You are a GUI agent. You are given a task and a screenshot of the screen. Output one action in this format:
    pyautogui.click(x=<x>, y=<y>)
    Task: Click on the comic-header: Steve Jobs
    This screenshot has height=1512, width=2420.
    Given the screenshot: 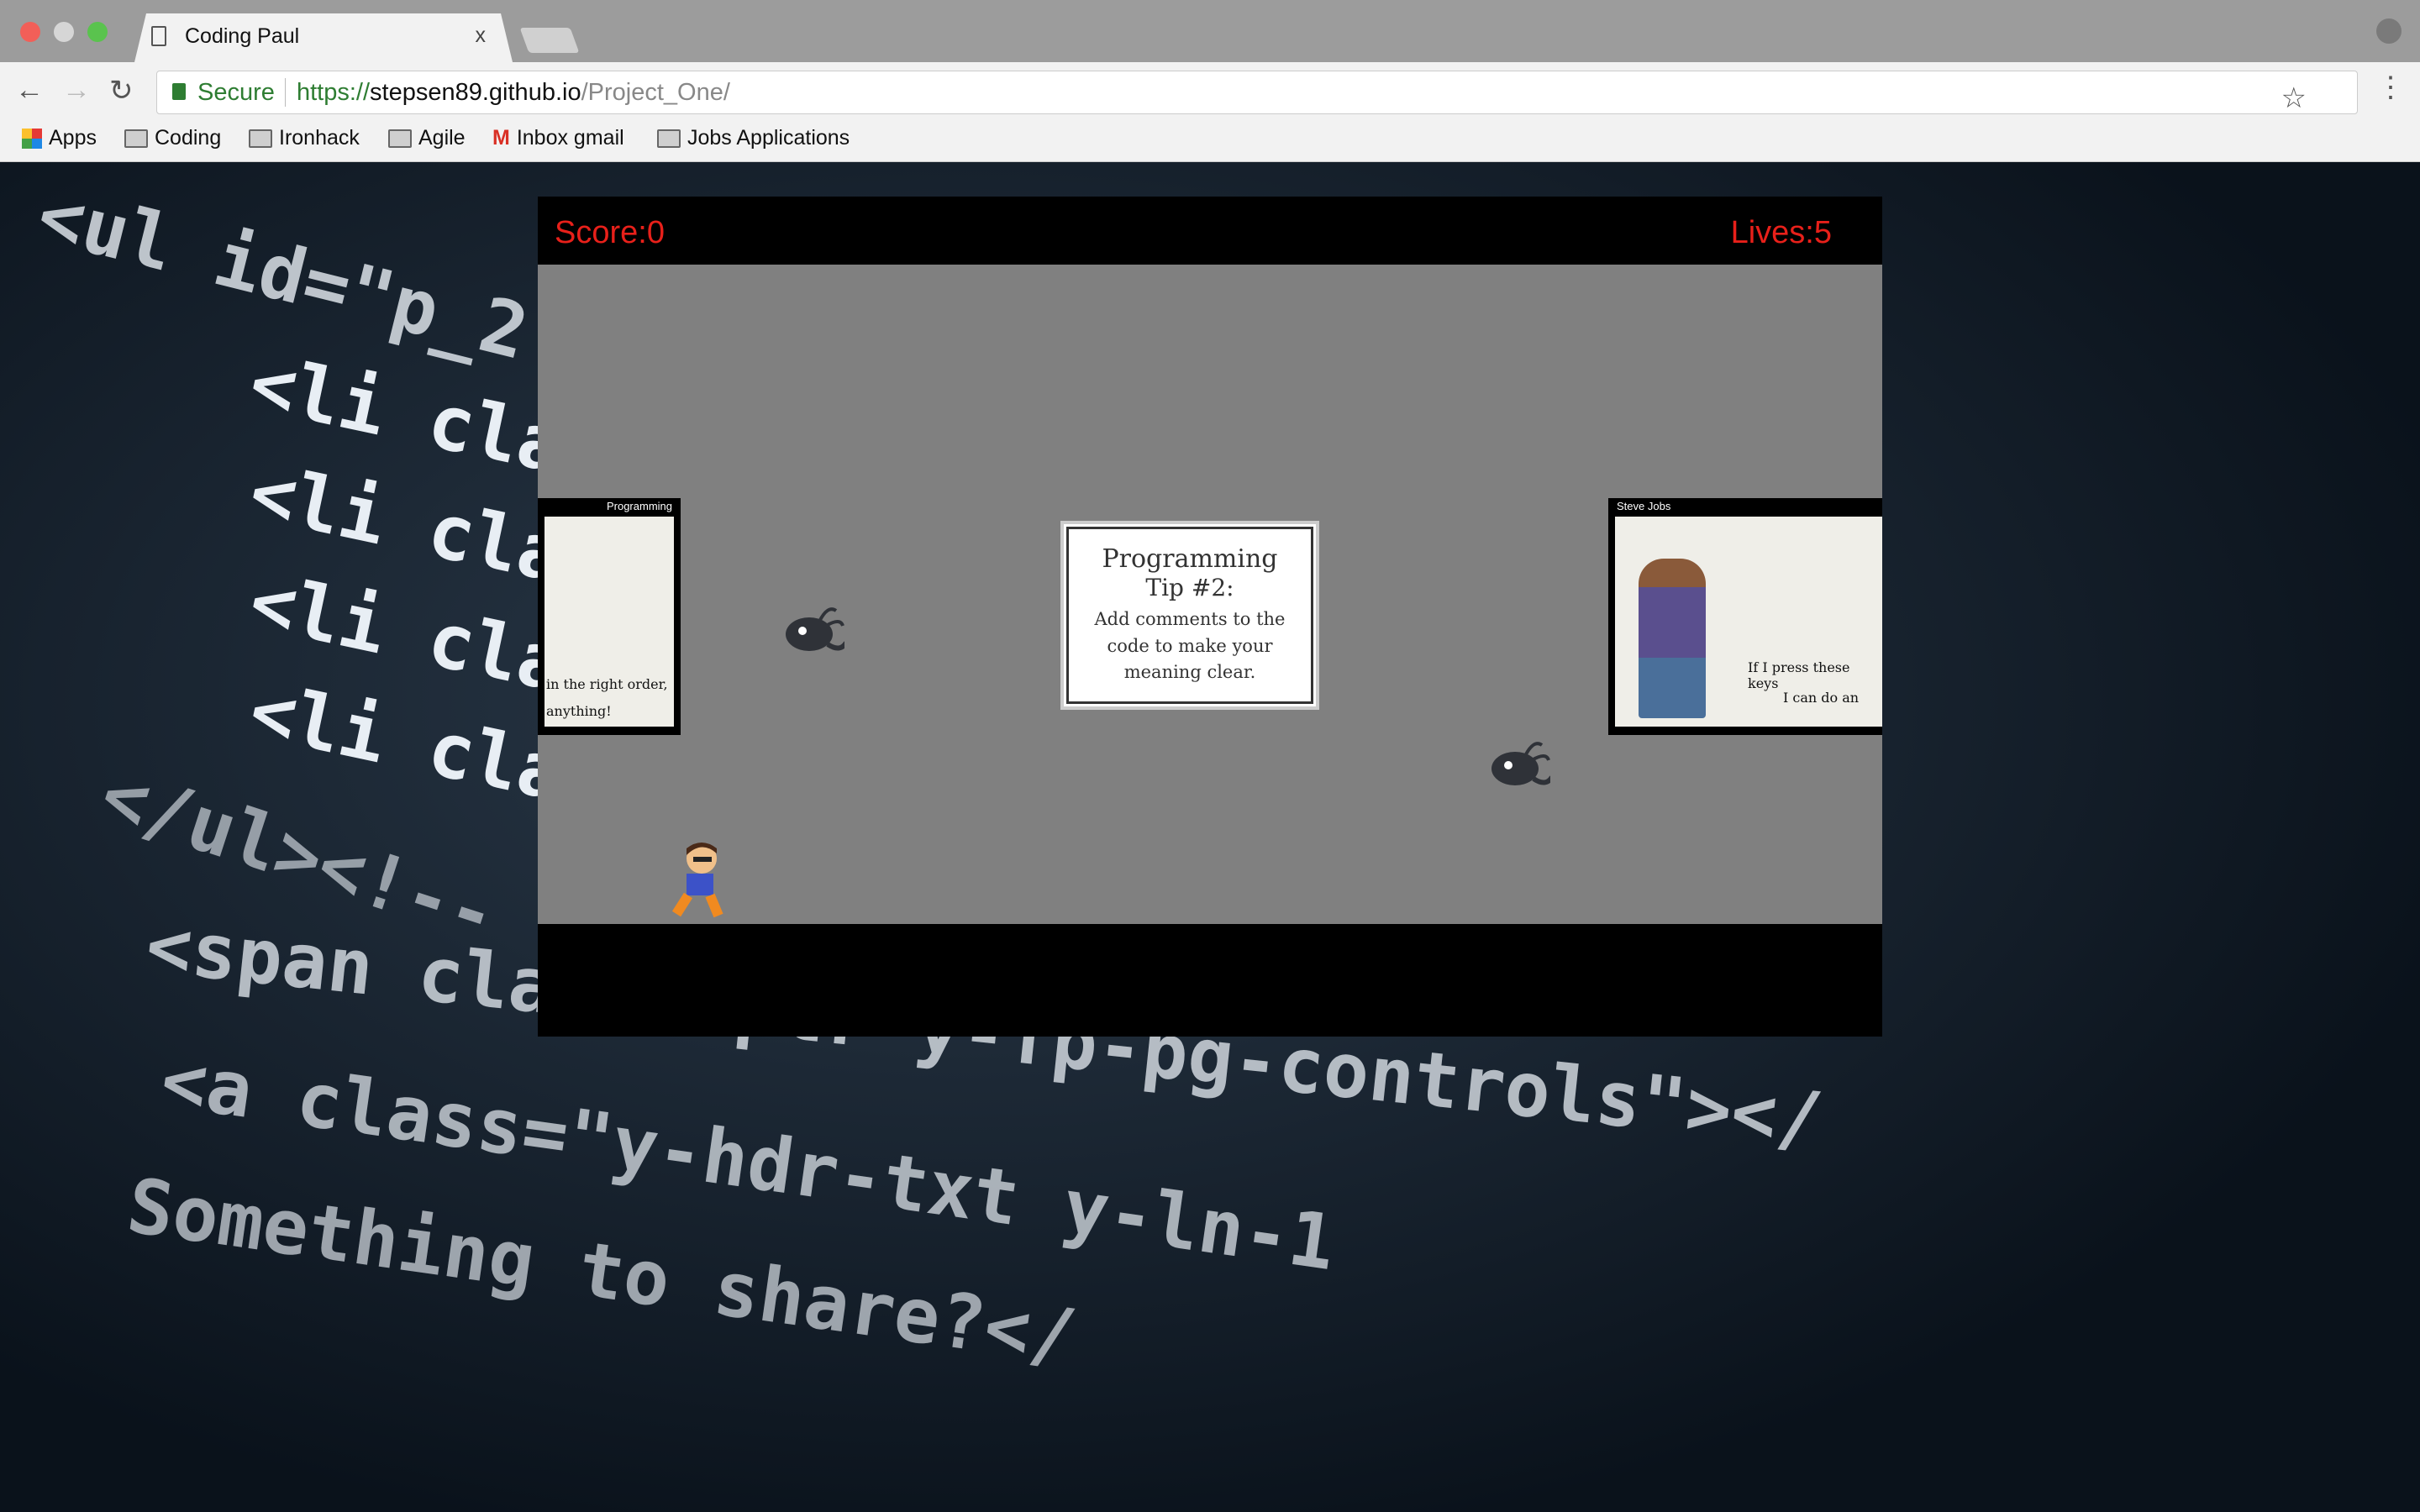 What is the action you would take?
    pyautogui.click(x=1644, y=506)
    